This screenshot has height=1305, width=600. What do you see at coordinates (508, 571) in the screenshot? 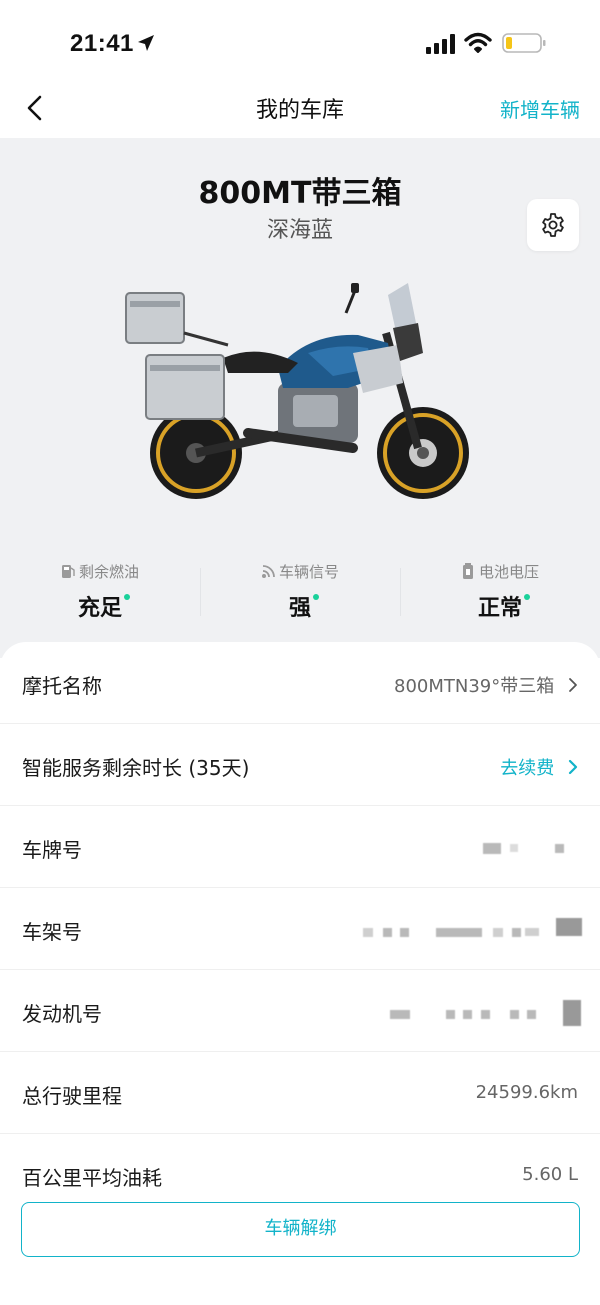
I see `stat-battery-label: 电池电压` at bounding box center [508, 571].